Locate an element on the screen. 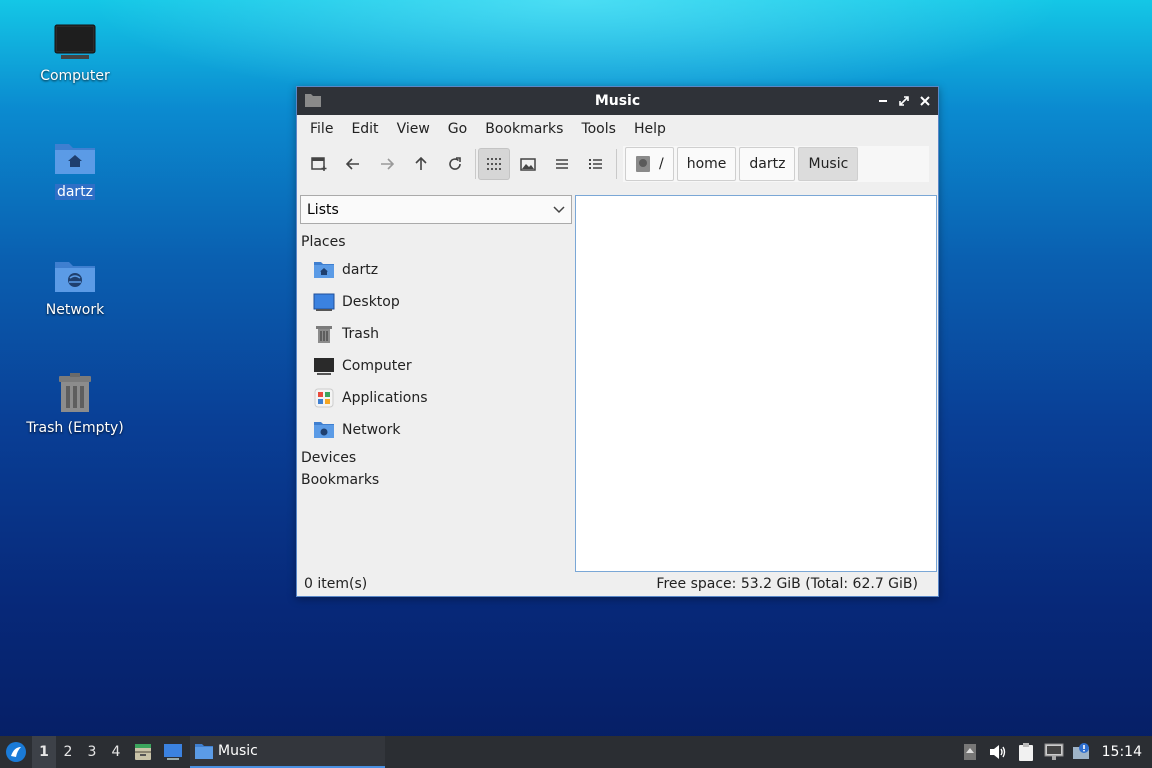 Image resolution: width=1152 pixels, height=768 pixels. path-crumb-label: / is located at coordinates (661, 164).